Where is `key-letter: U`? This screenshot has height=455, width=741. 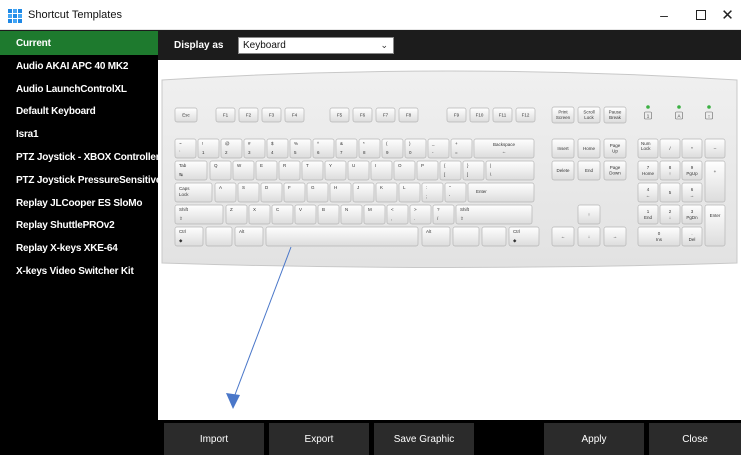 key-letter: U is located at coordinates (358, 170).